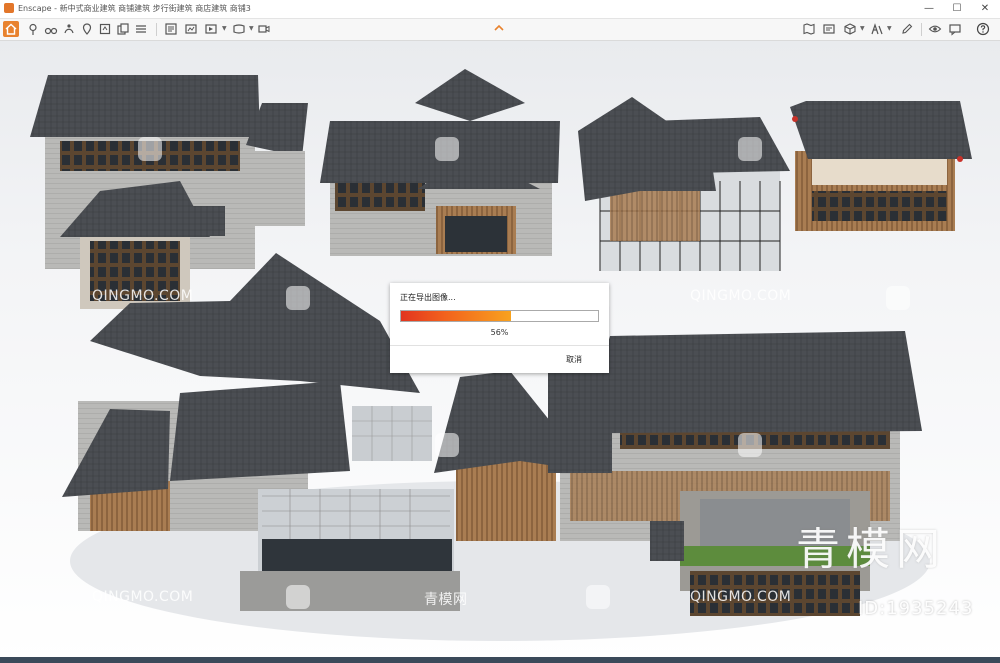 The width and height of the screenshot is (1000, 663). Describe the element at coordinates (171, 29) in the screenshot. I see `layers-icon` at that location.